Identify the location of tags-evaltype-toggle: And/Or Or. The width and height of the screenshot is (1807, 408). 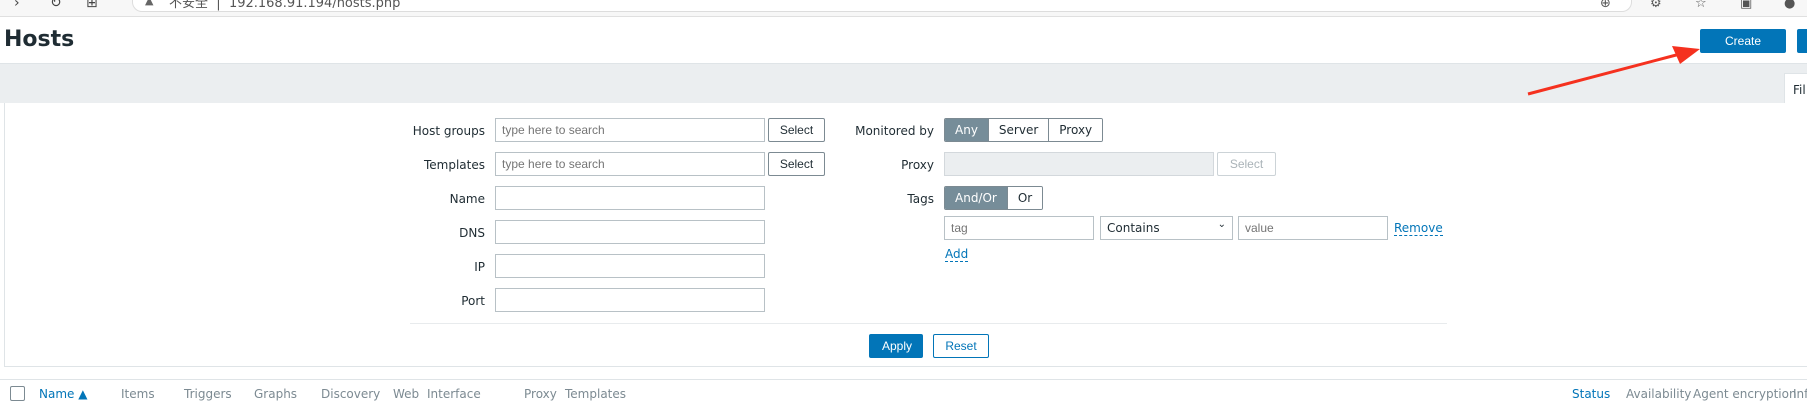
(994, 198).